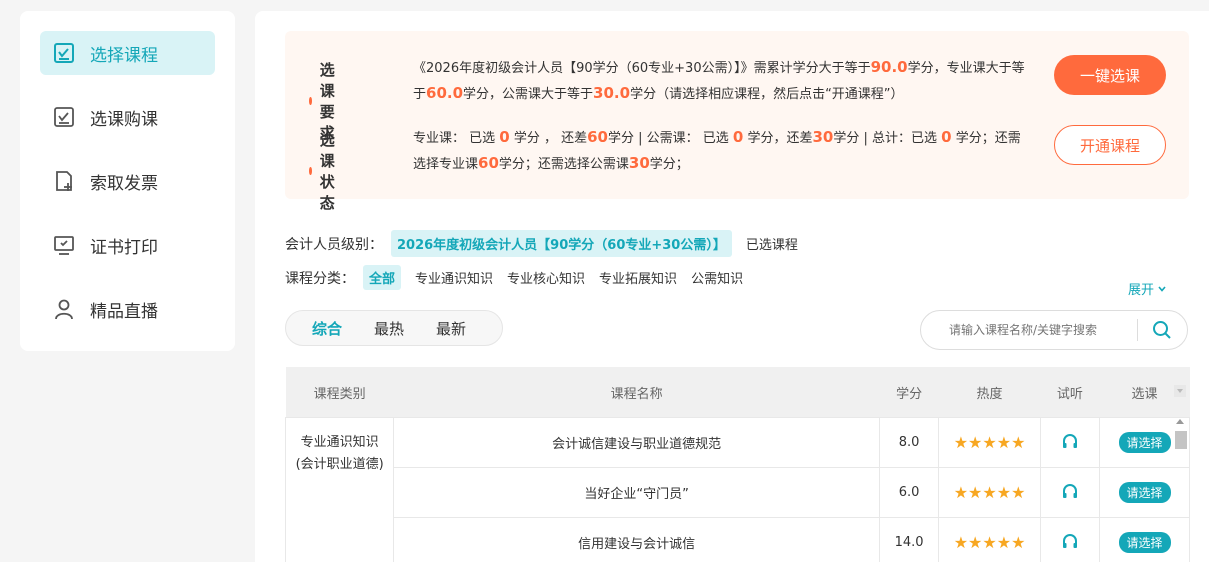 This screenshot has width=1209, height=562. I want to click on search-icon, so click(1162, 330).